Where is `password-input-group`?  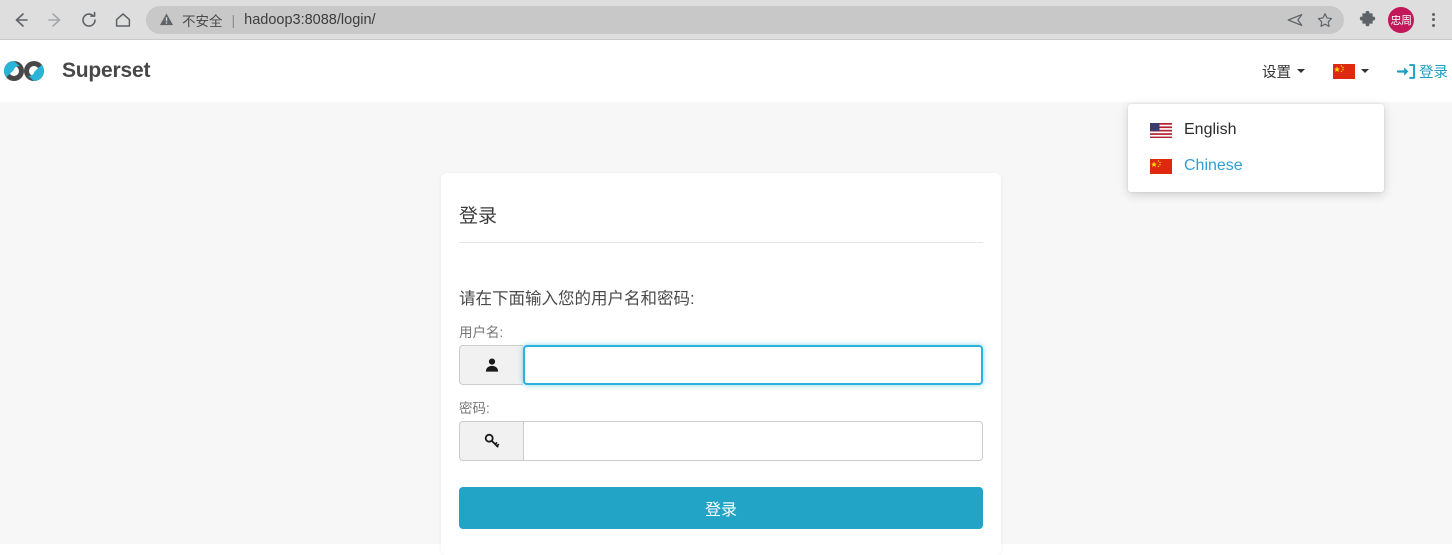
password-input-group is located at coordinates (721, 441).